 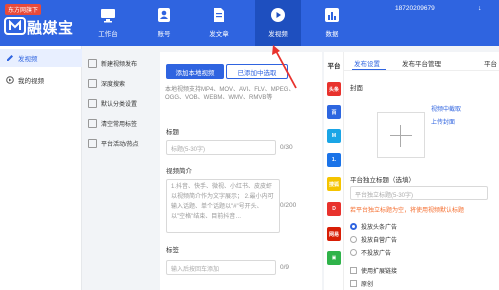 I want to click on tab-platform: 平台, so click(x=490, y=63).